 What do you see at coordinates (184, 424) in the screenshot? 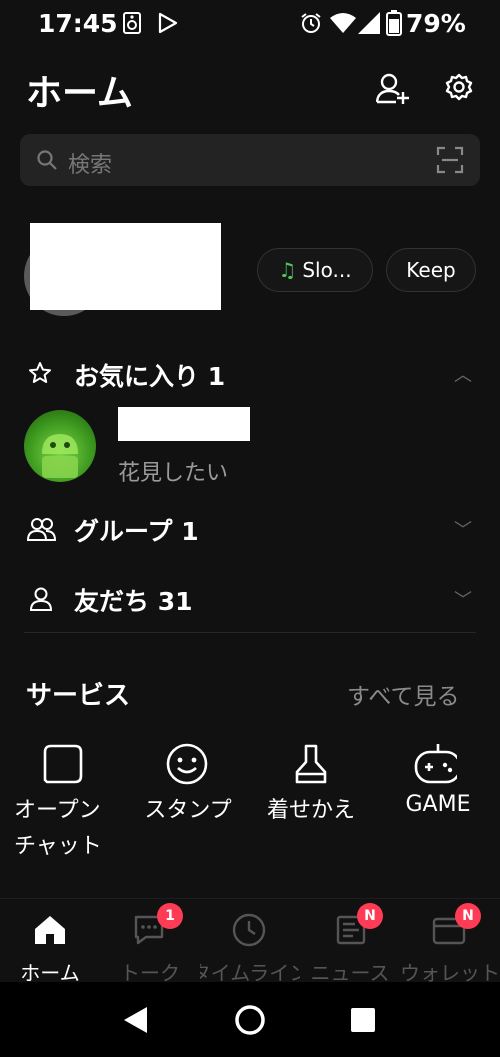
I see `favorite-name-redacted` at bounding box center [184, 424].